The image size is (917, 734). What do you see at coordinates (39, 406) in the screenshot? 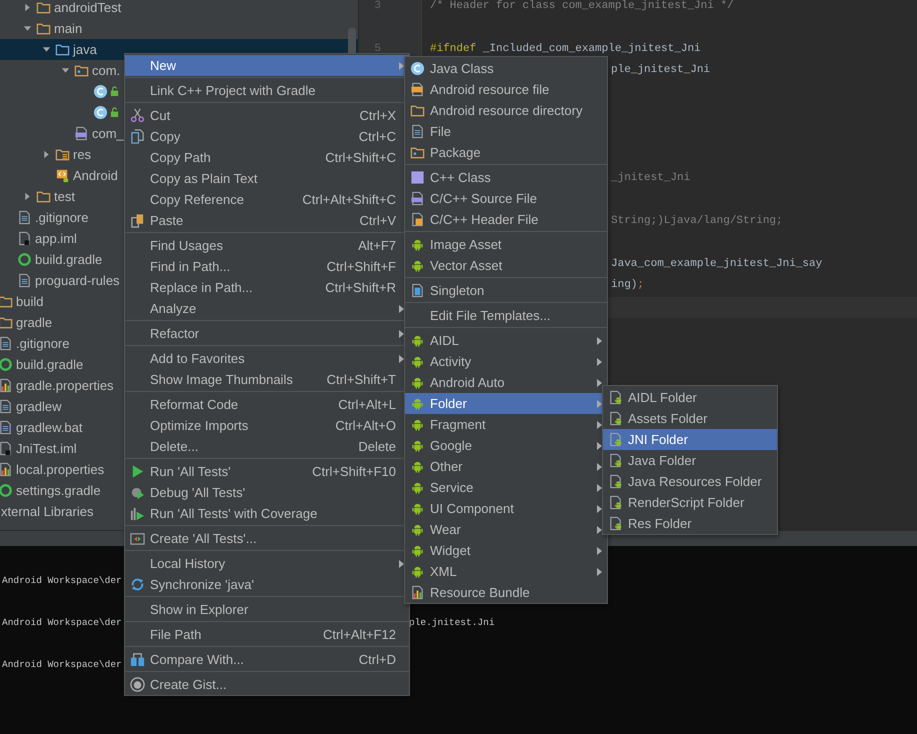
I see `tree-item-label: gradlew` at bounding box center [39, 406].